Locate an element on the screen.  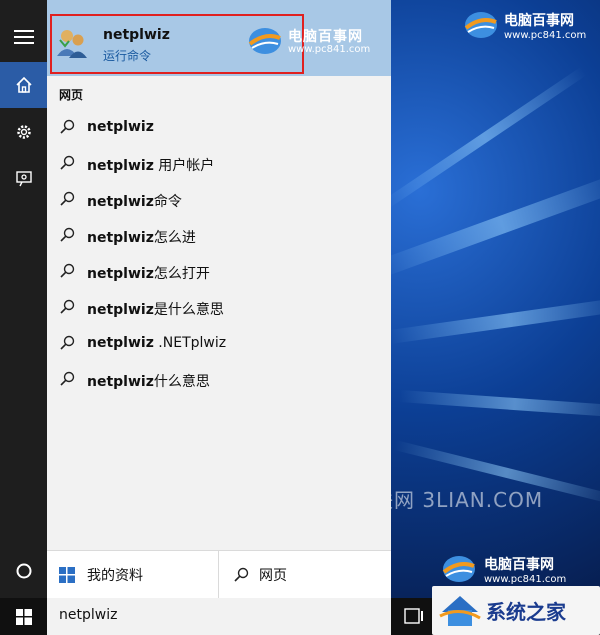
web-result-item: netplwiz .NETplwiz is located at coordinates (219, 344).